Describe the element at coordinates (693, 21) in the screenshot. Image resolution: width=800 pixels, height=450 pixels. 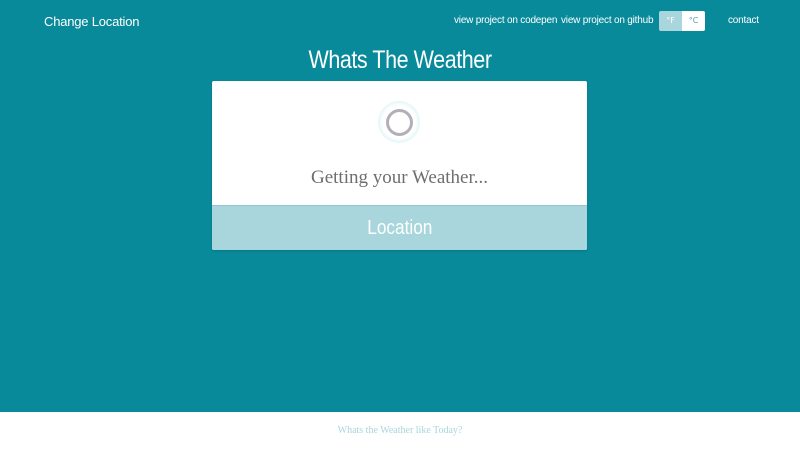
I see `celsius-button: °C` at that location.